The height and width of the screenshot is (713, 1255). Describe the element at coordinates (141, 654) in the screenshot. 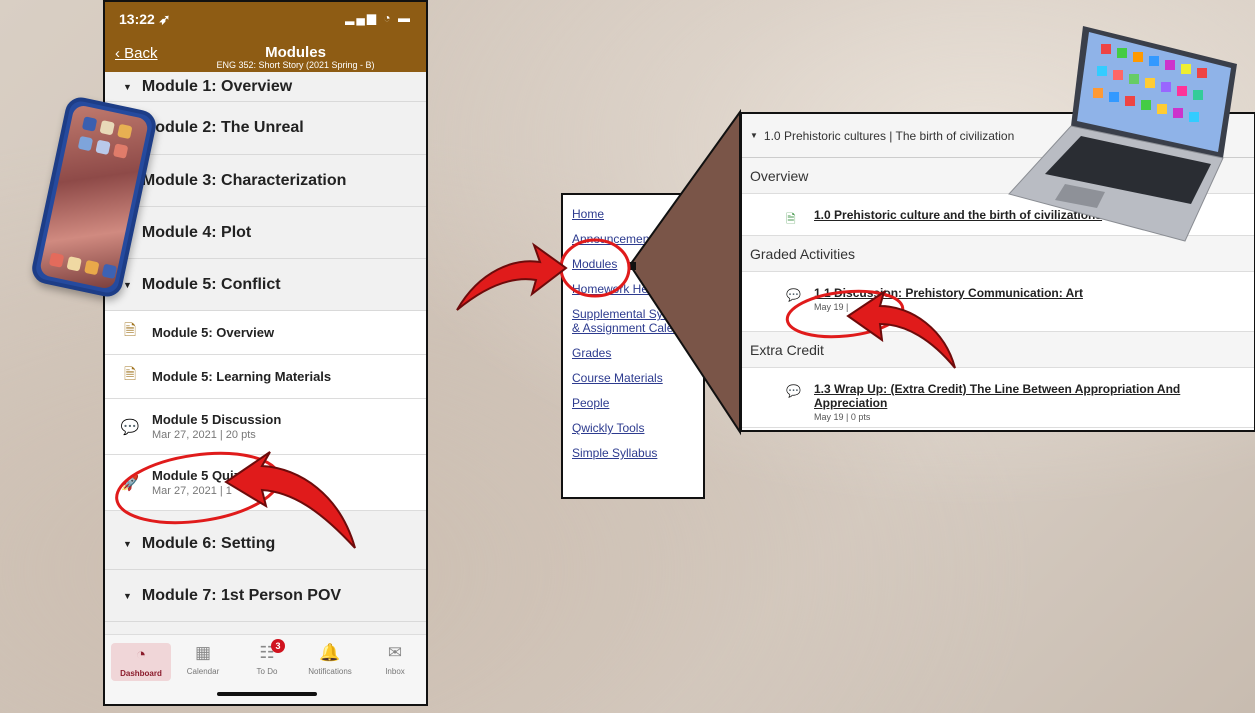

I see `dashboard-icon: ◔` at that location.